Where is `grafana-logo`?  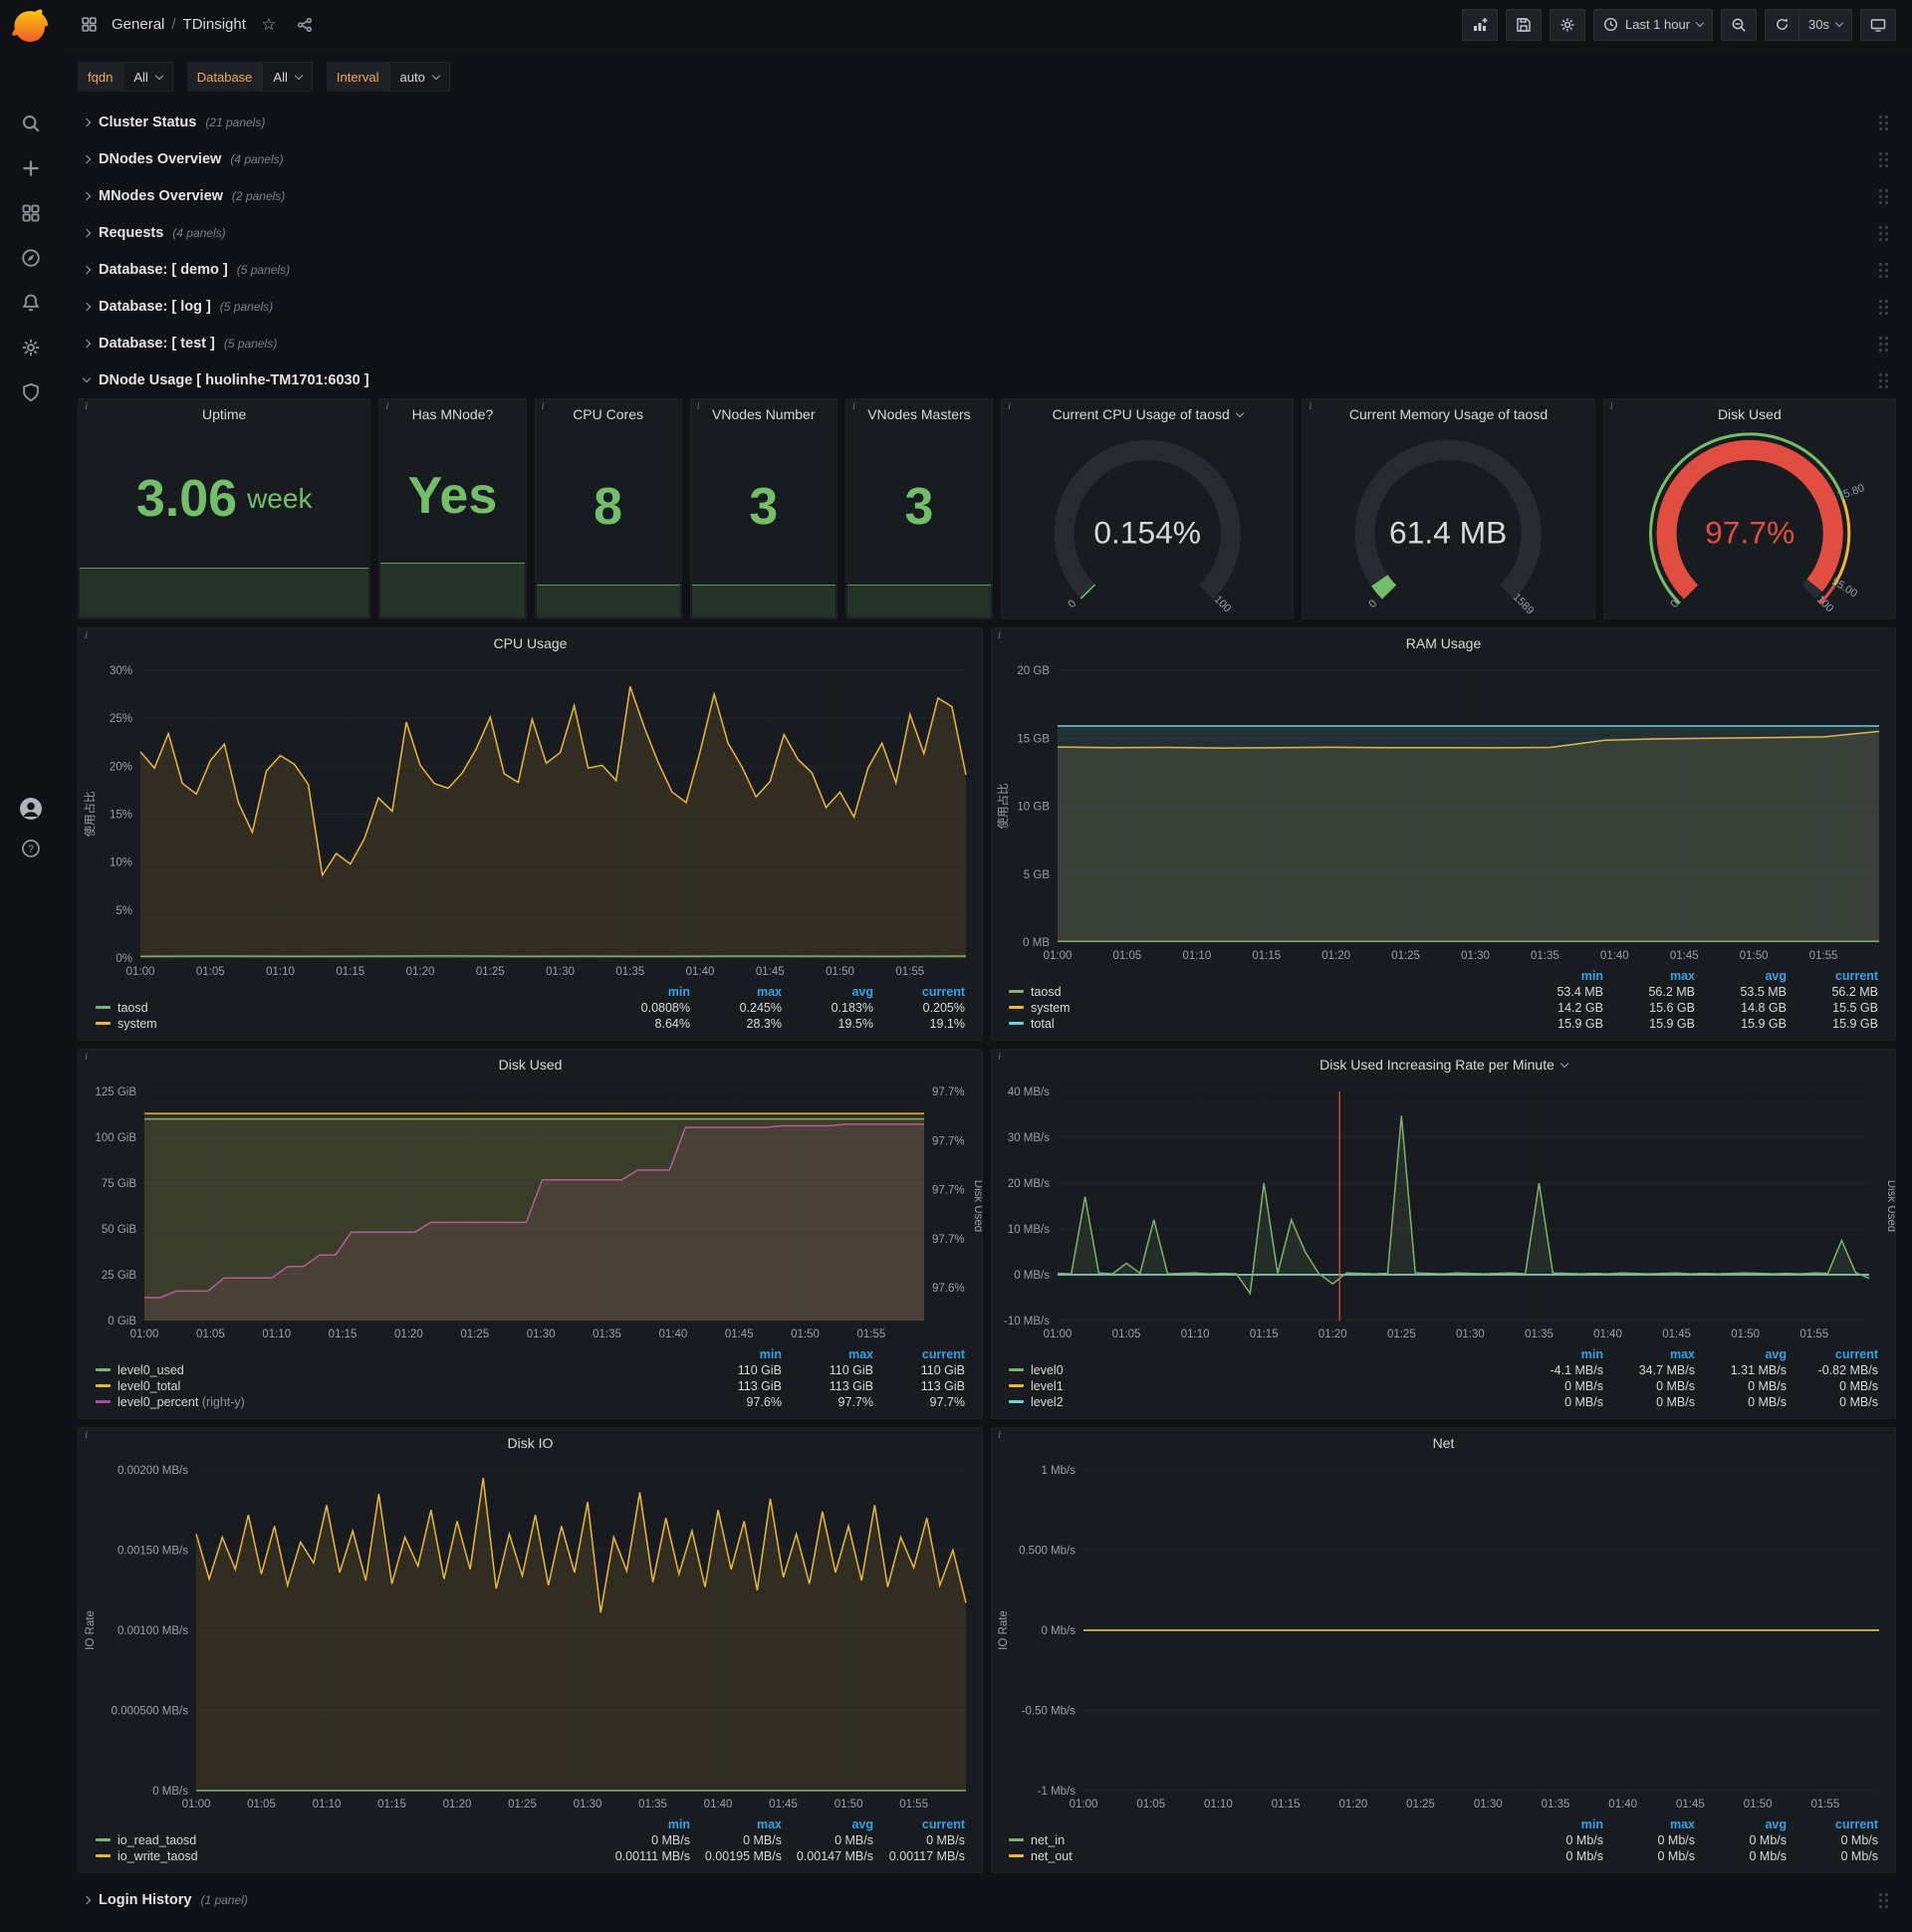
grafana-logo is located at coordinates (31, 28).